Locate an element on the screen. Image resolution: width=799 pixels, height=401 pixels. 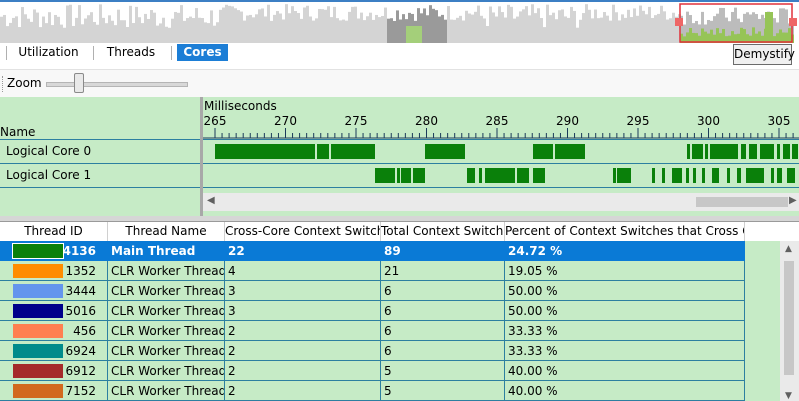
table-vertical-scrollbar: ▲ ▼ is located at coordinates (789, 321).